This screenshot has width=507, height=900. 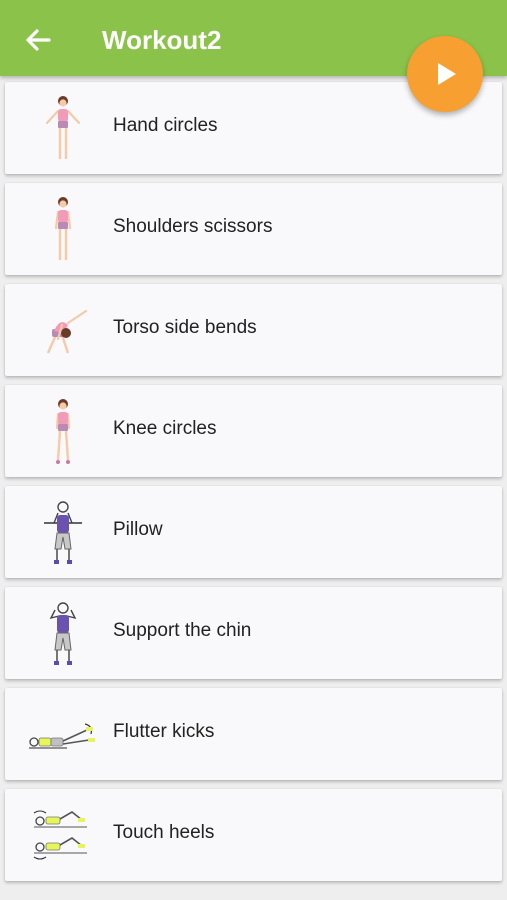 I want to click on exercise-item-knee-circles: Knee circles, so click(x=253, y=431).